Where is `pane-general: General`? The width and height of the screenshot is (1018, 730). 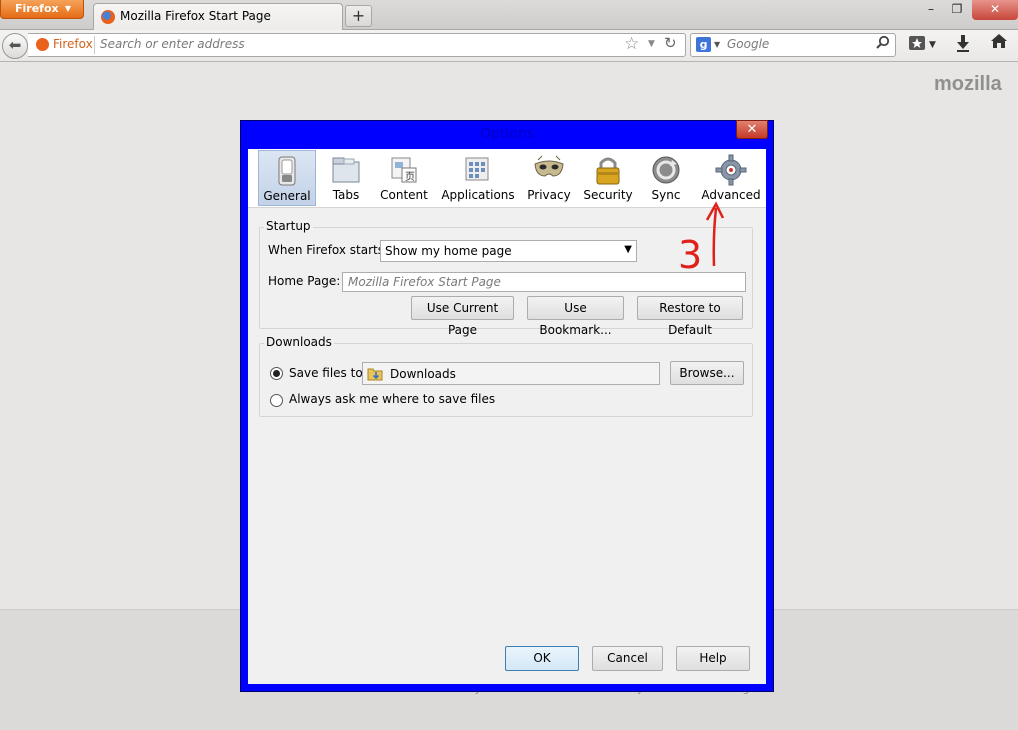
pane-general: General is located at coordinates (287, 178).